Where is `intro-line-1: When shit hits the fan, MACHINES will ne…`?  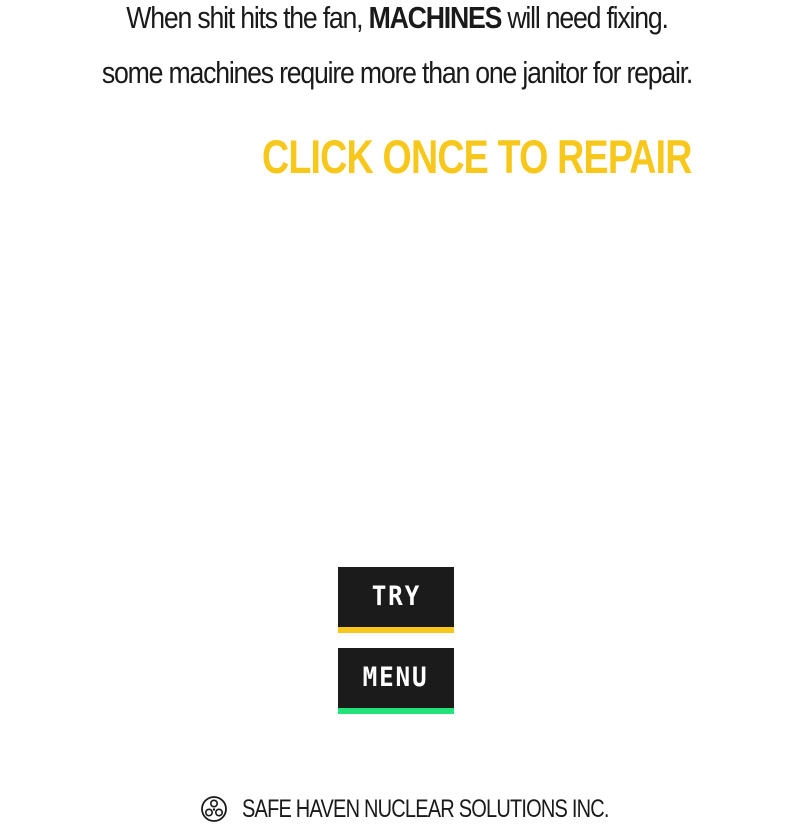
intro-line-1: When shit hits the fan, MACHINES will ne… is located at coordinates (397, 18).